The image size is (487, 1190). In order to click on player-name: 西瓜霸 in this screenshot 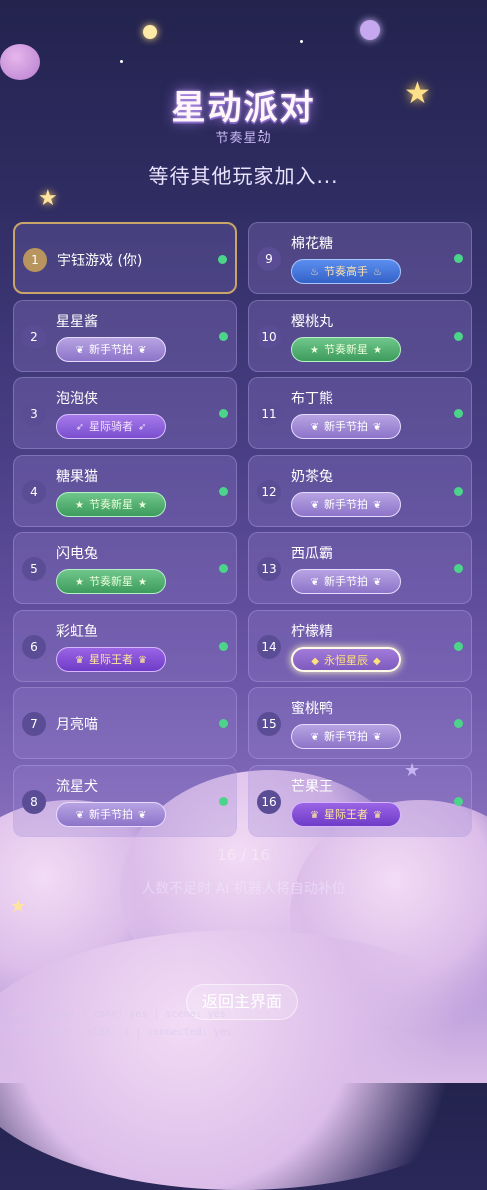, I will do `click(312, 554)`.